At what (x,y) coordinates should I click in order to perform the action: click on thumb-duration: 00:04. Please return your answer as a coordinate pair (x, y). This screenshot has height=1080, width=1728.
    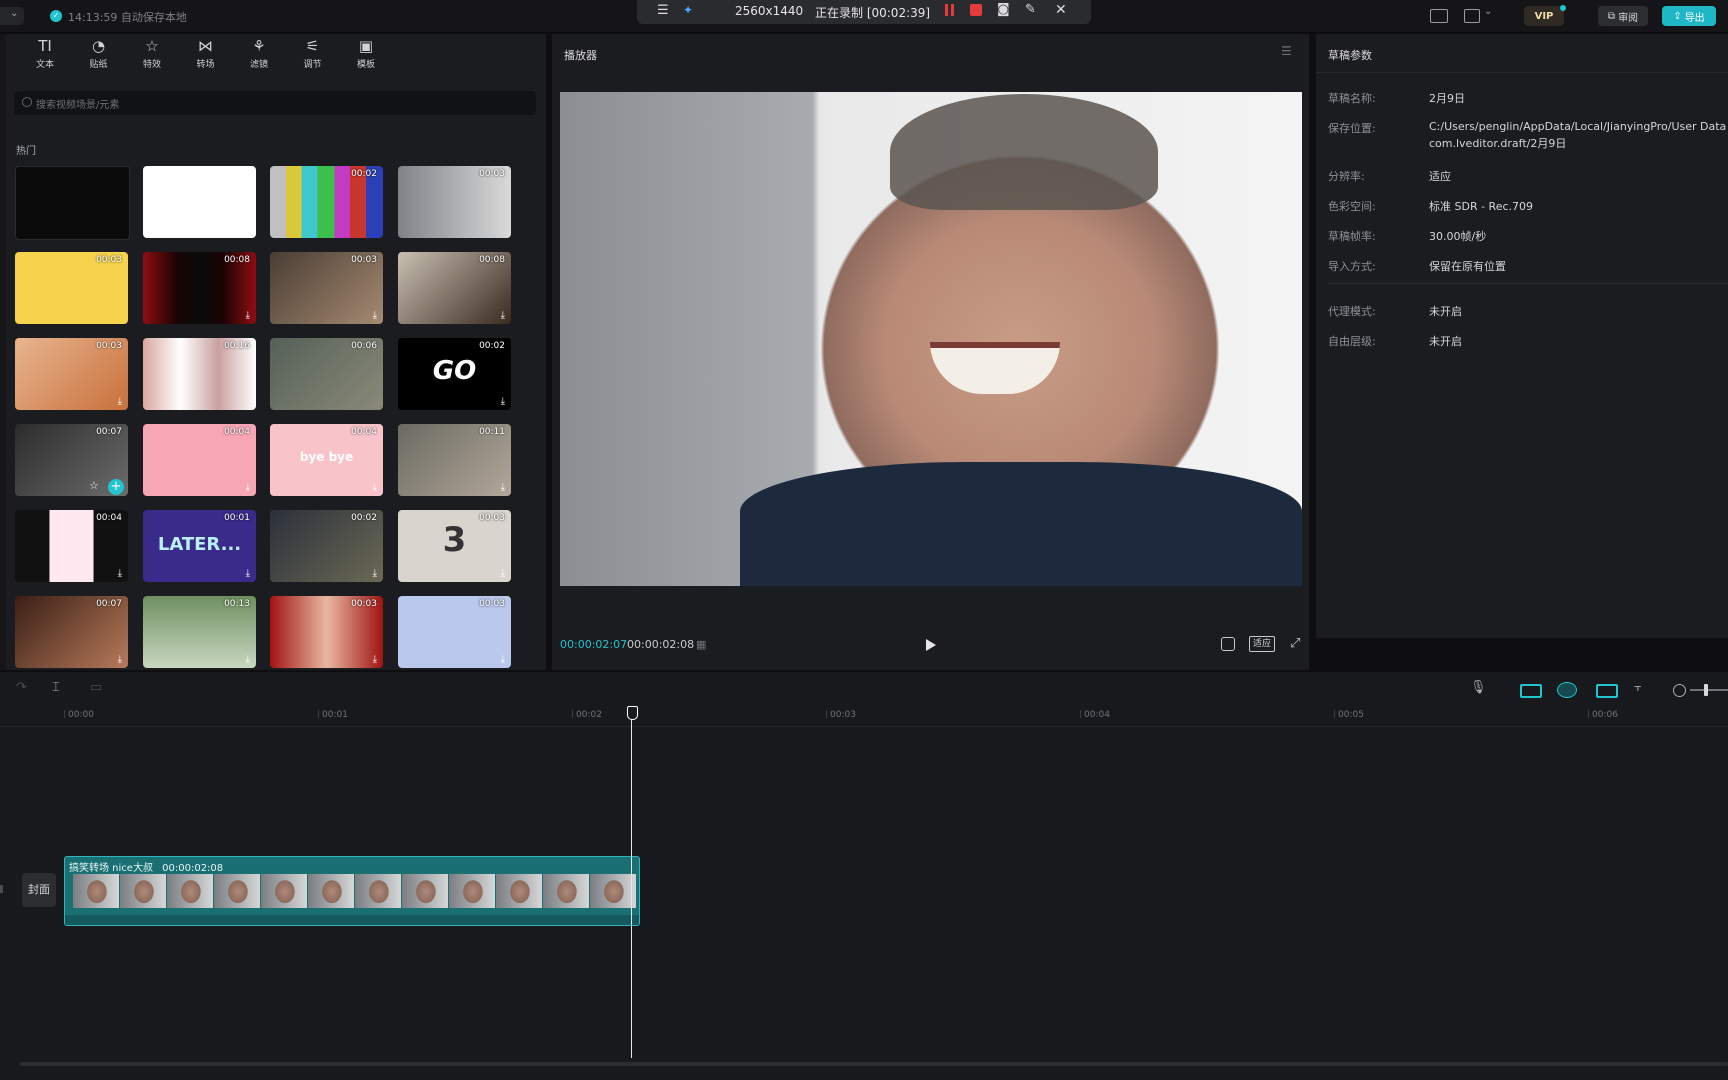
    Looking at the image, I should click on (237, 432).